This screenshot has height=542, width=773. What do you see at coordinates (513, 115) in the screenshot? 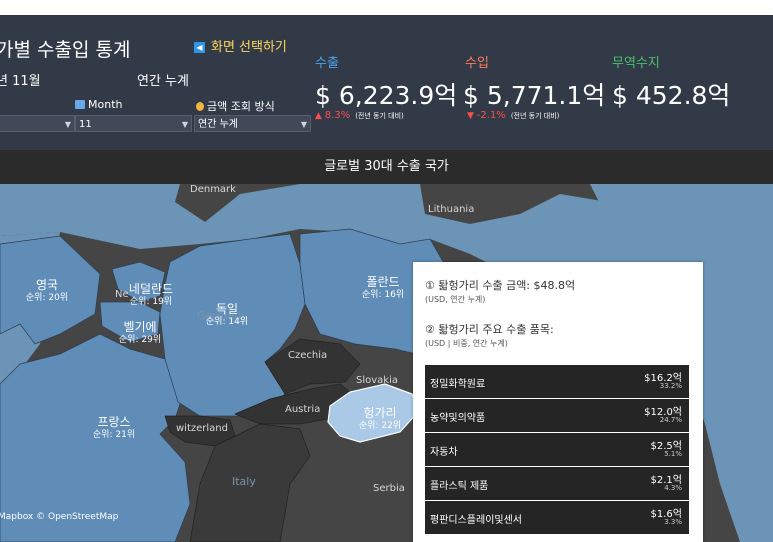
I see `import-change: ▼ -2.1% (전년 동기 대비)` at bounding box center [513, 115].